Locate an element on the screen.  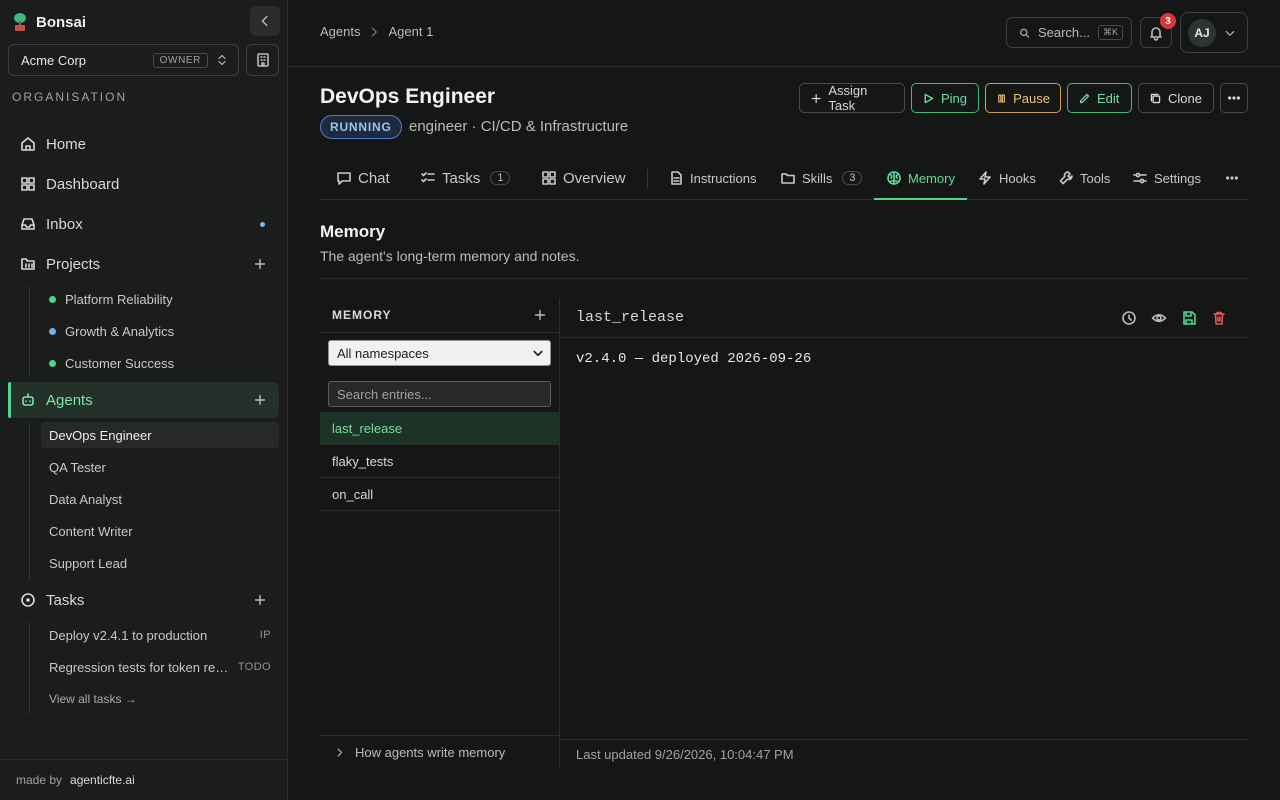
task-status-tag: IP is located at coordinates (265, 635).